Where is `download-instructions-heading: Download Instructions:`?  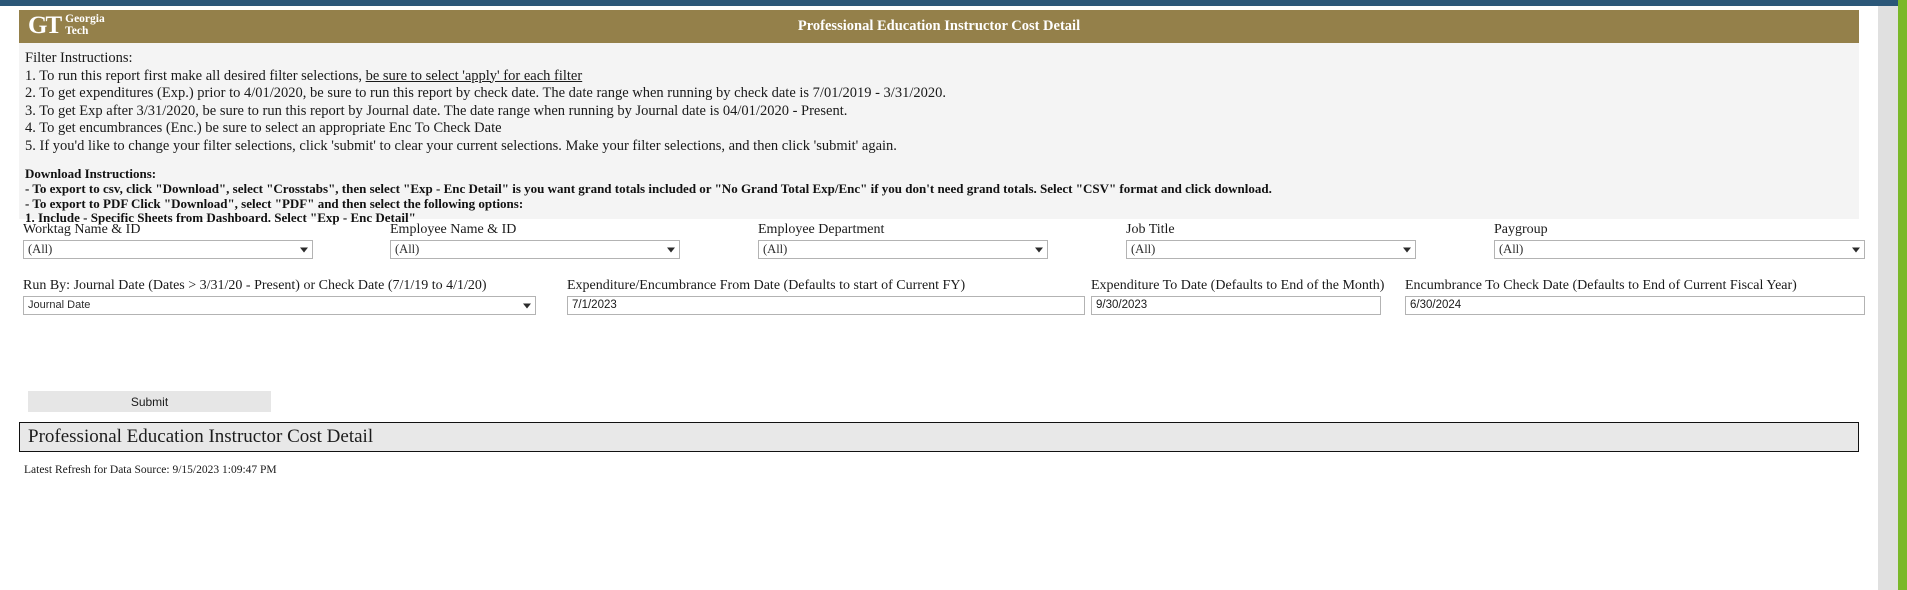 download-instructions-heading: Download Instructions: is located at coordinates (91, 173).